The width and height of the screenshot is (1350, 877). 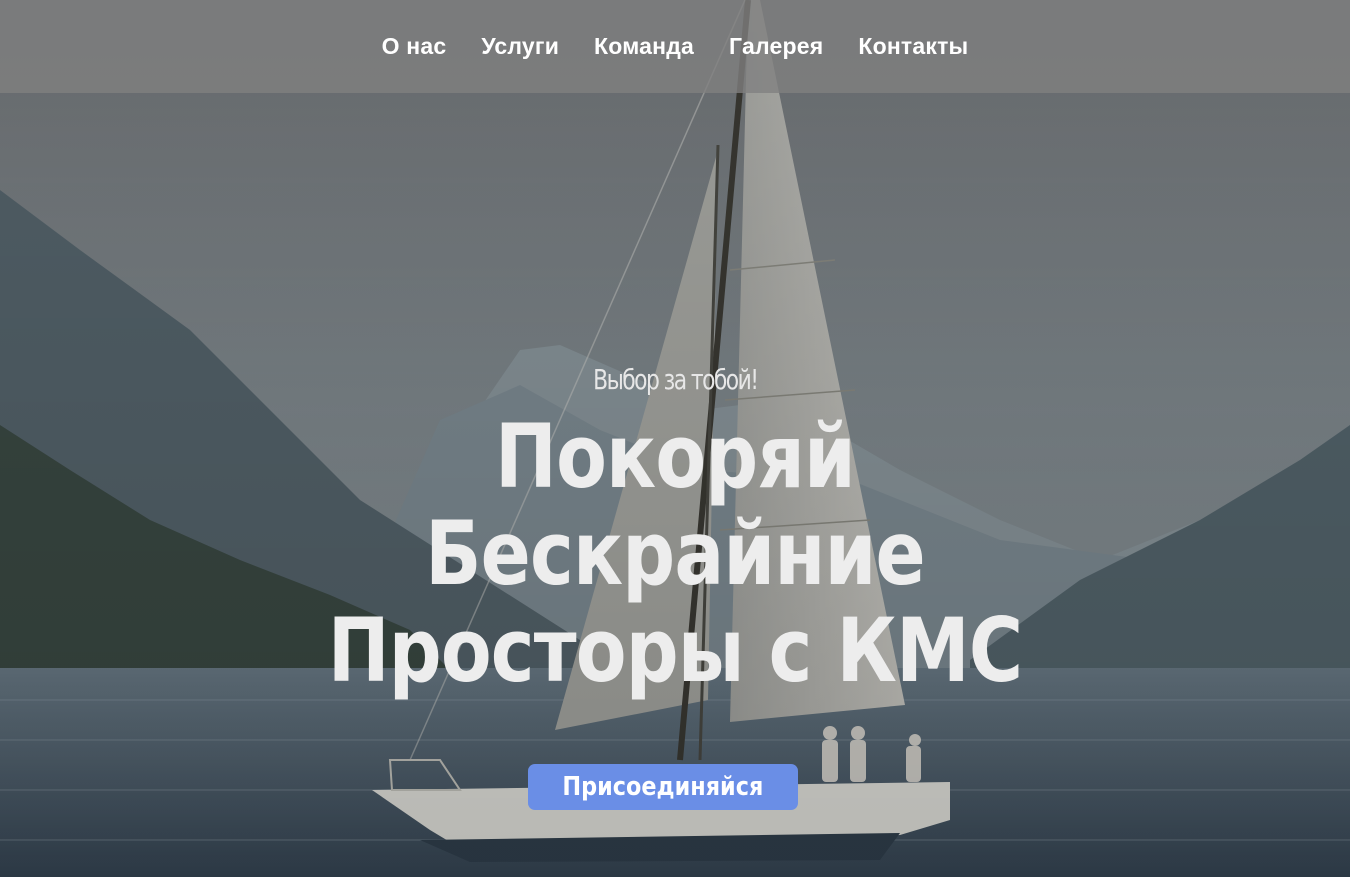 I want to click on nav-link-gallery: Галерея, so click(x=776, y=46).